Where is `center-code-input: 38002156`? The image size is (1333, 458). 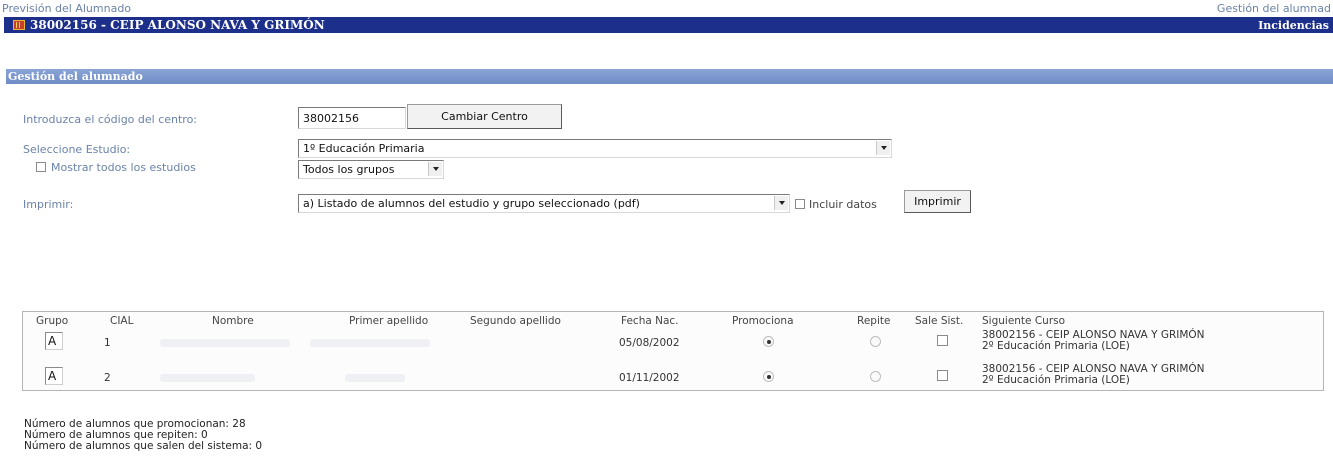
center-code-input: 38002156 is located at coordinates (352, 118).